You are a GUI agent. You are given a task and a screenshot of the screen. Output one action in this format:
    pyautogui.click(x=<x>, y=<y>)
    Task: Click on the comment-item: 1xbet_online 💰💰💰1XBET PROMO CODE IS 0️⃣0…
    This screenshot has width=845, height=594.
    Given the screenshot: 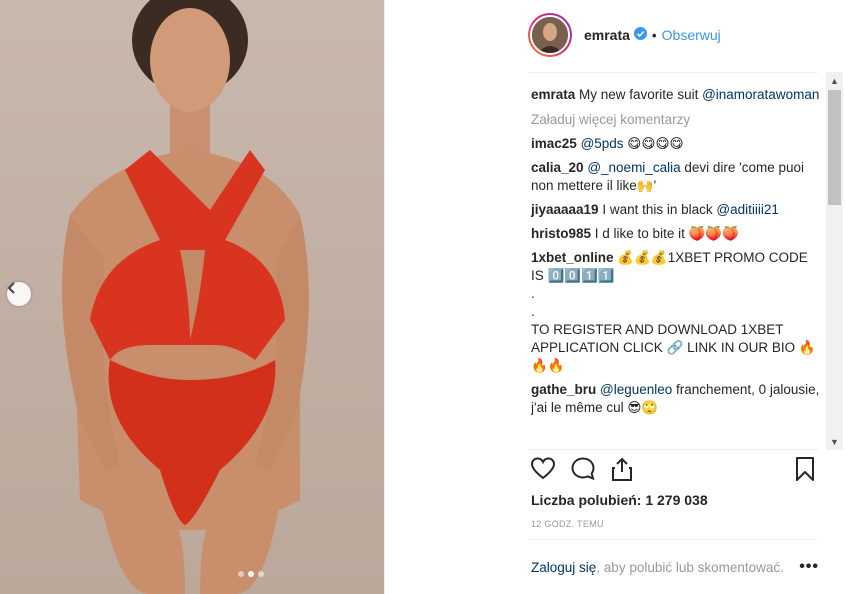 What is the action you would take?
    pyautogui.click(x=676, y=312)
    